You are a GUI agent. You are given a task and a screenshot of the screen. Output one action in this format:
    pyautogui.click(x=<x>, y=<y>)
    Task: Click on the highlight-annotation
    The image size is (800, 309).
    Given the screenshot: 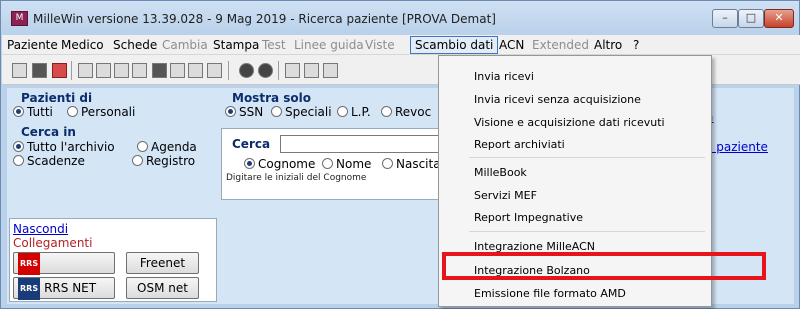 What is the action you would take?
    pyautogui.click(x=604, y=266)
    